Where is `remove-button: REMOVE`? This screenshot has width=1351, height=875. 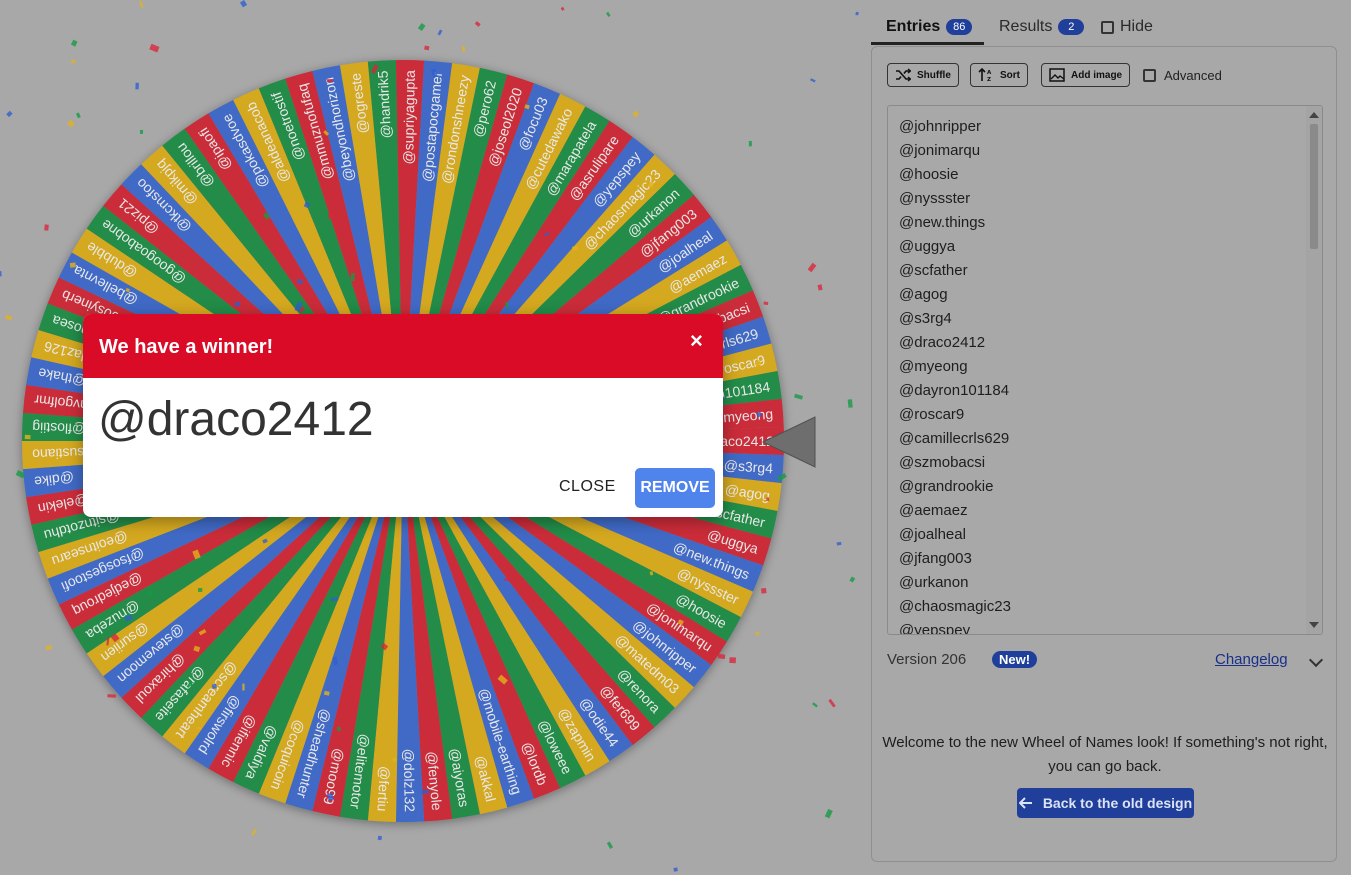 remove-button: REMOVE is located at coordinates (675, 488).